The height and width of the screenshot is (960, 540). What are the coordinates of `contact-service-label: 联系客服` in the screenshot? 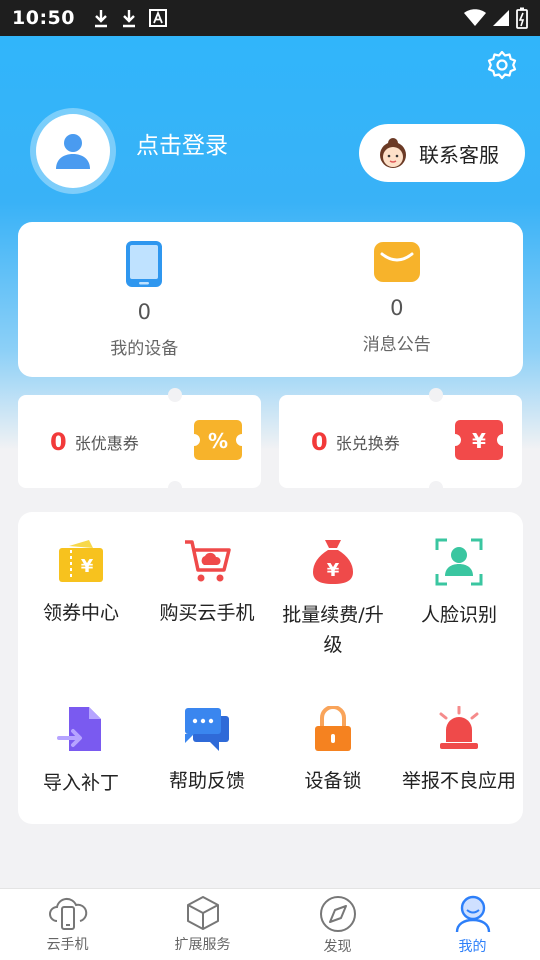 It's located at (459, 154).